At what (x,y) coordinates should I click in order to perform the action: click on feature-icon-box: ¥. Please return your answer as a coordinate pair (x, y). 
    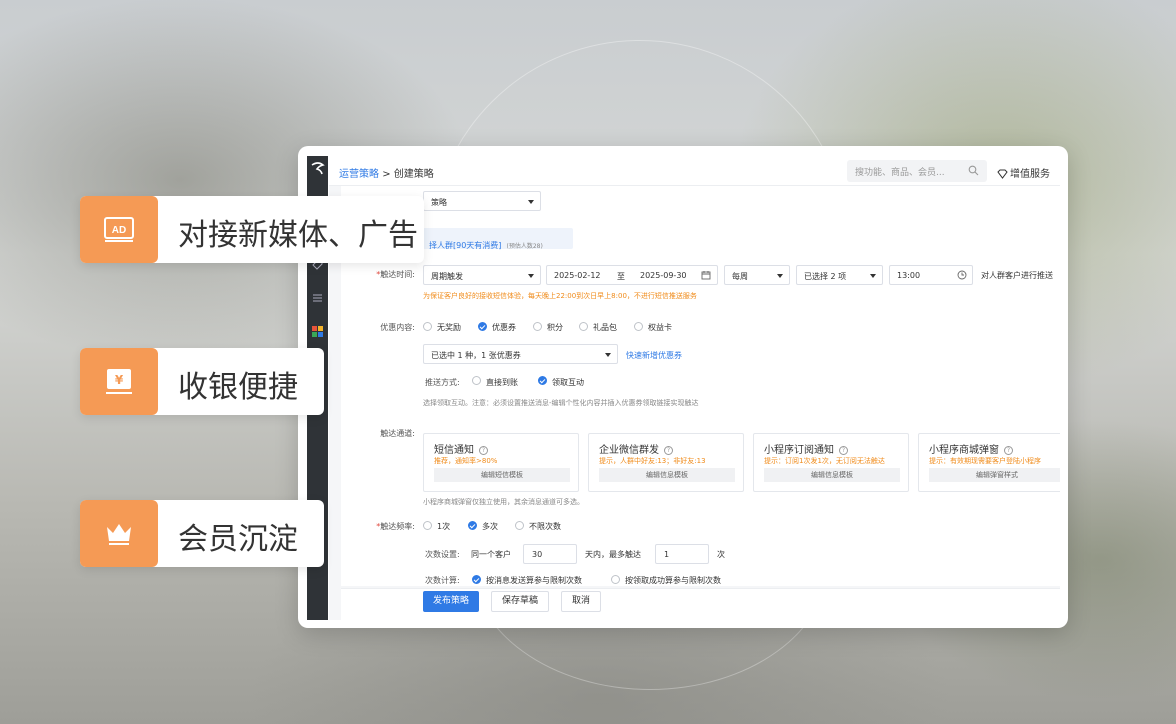
    Looking at the image, I should click on (119, 381).